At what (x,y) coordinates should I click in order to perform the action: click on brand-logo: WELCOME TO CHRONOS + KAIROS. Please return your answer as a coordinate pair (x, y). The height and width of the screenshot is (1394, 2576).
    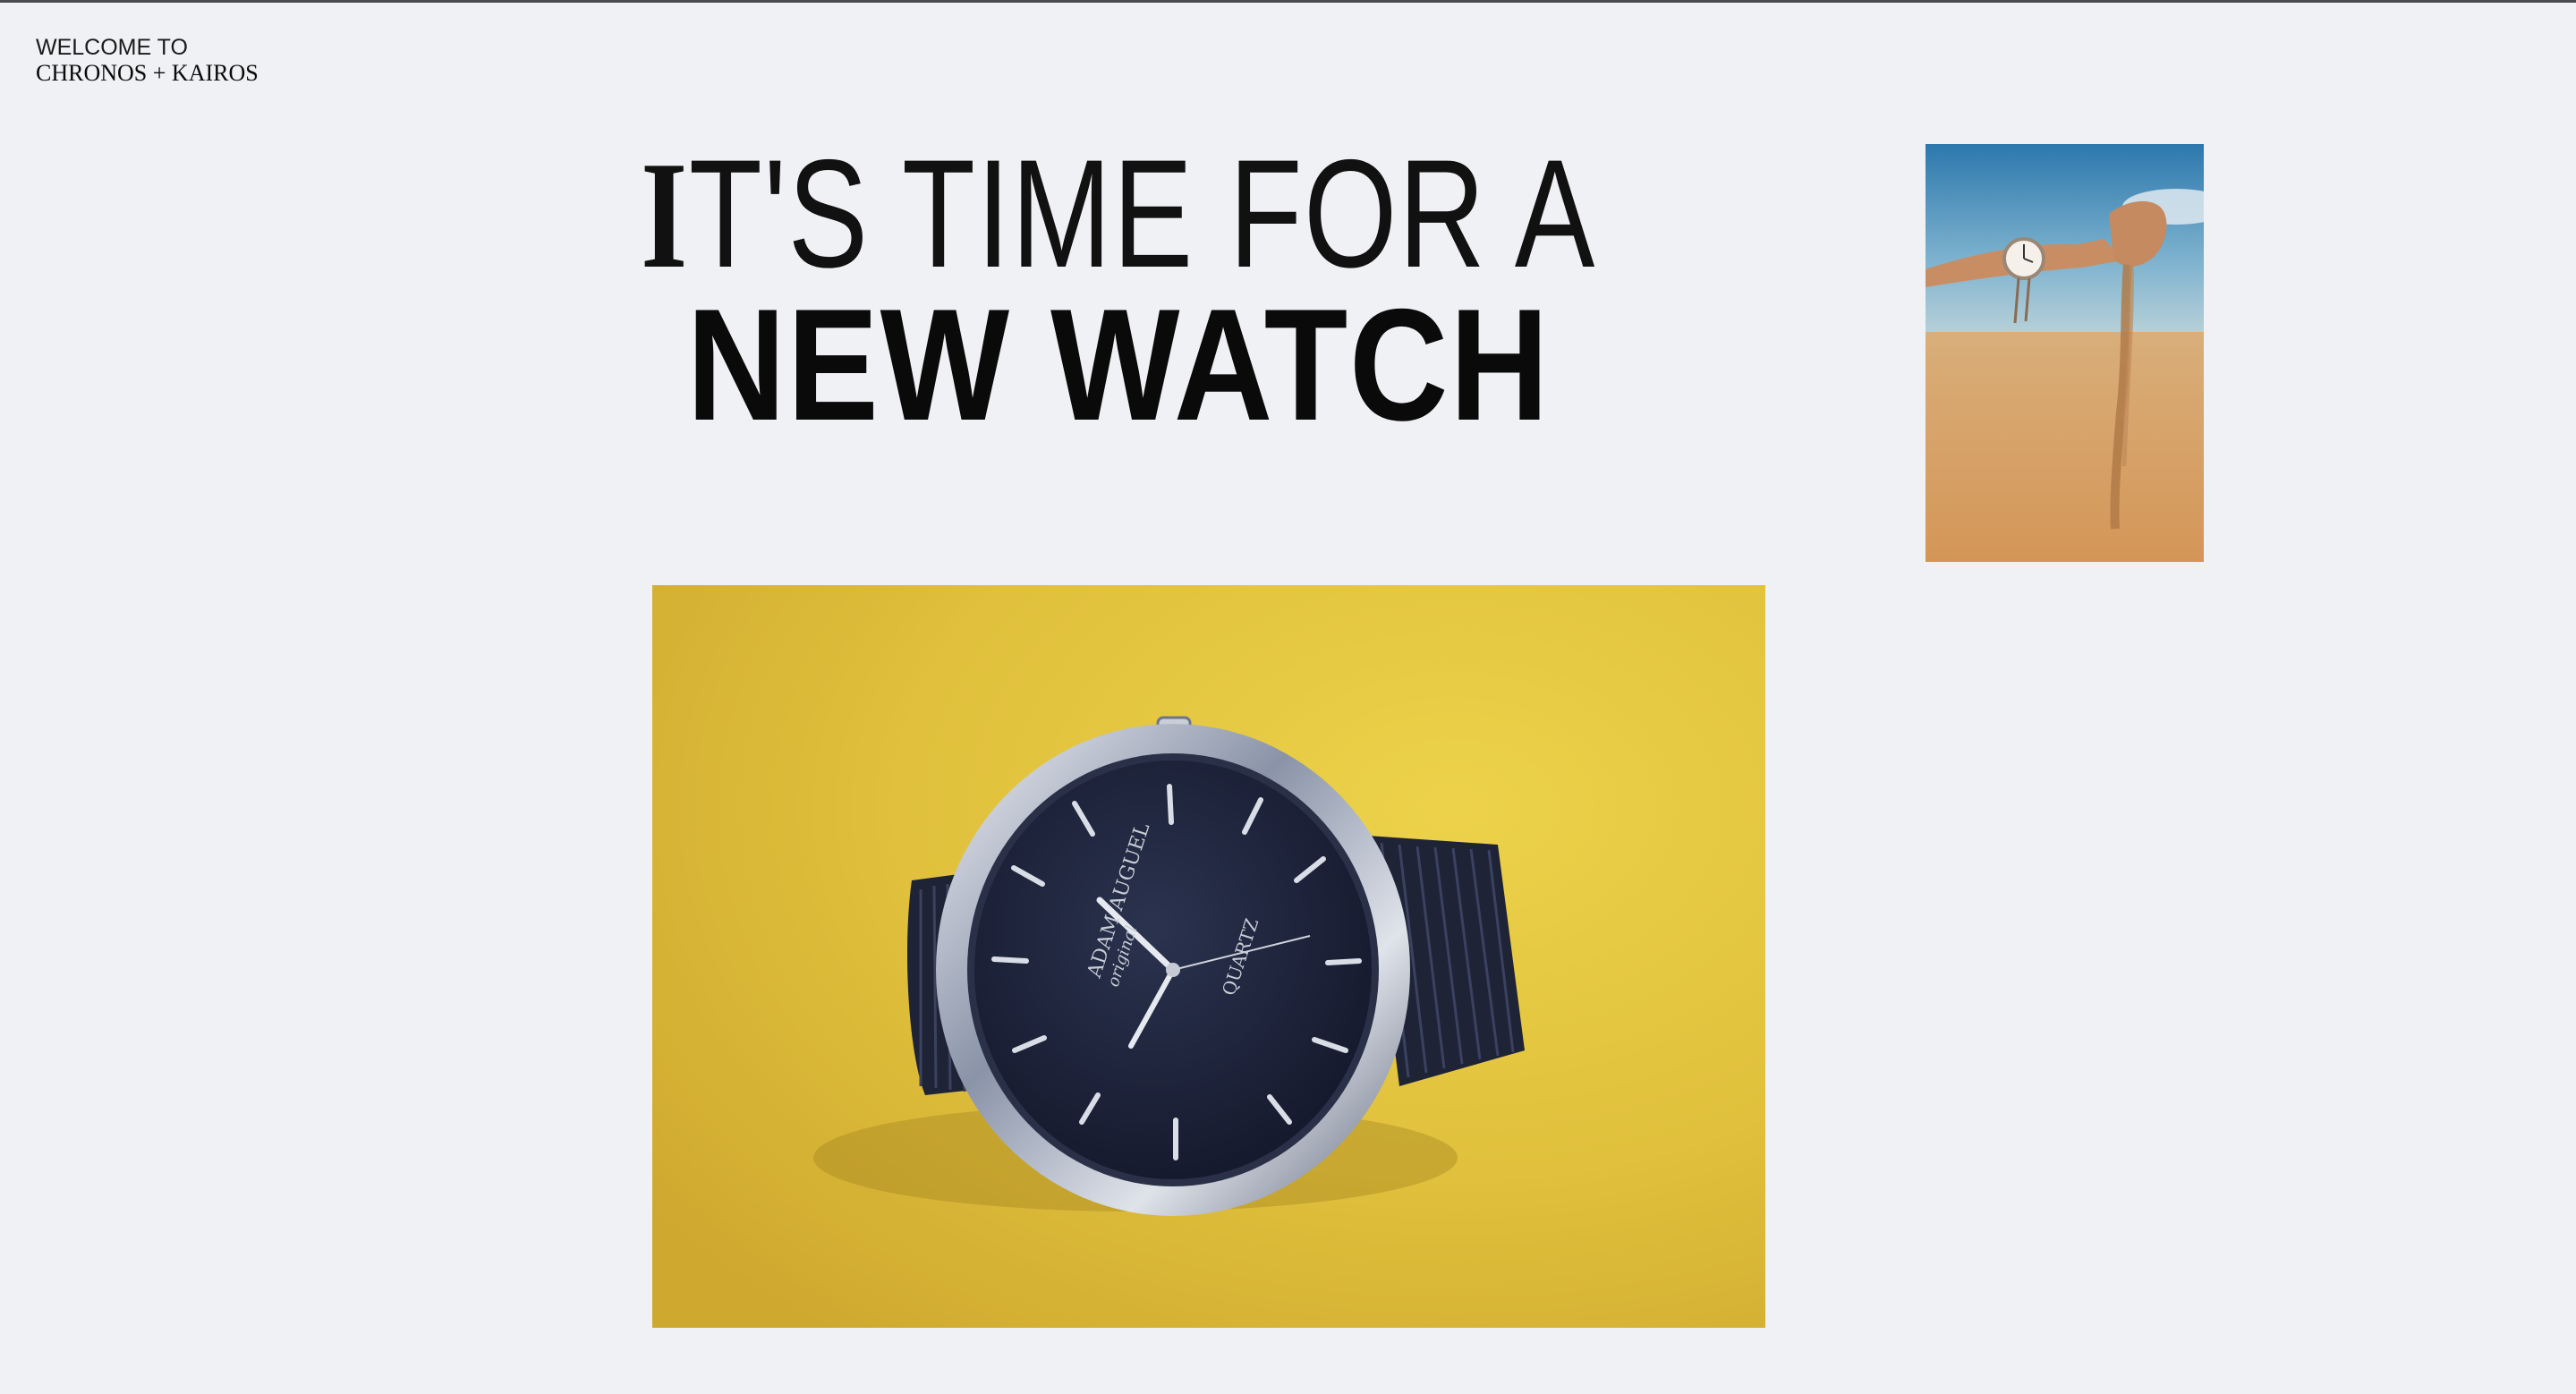
    Looking at the image, I should click on (147, 61).